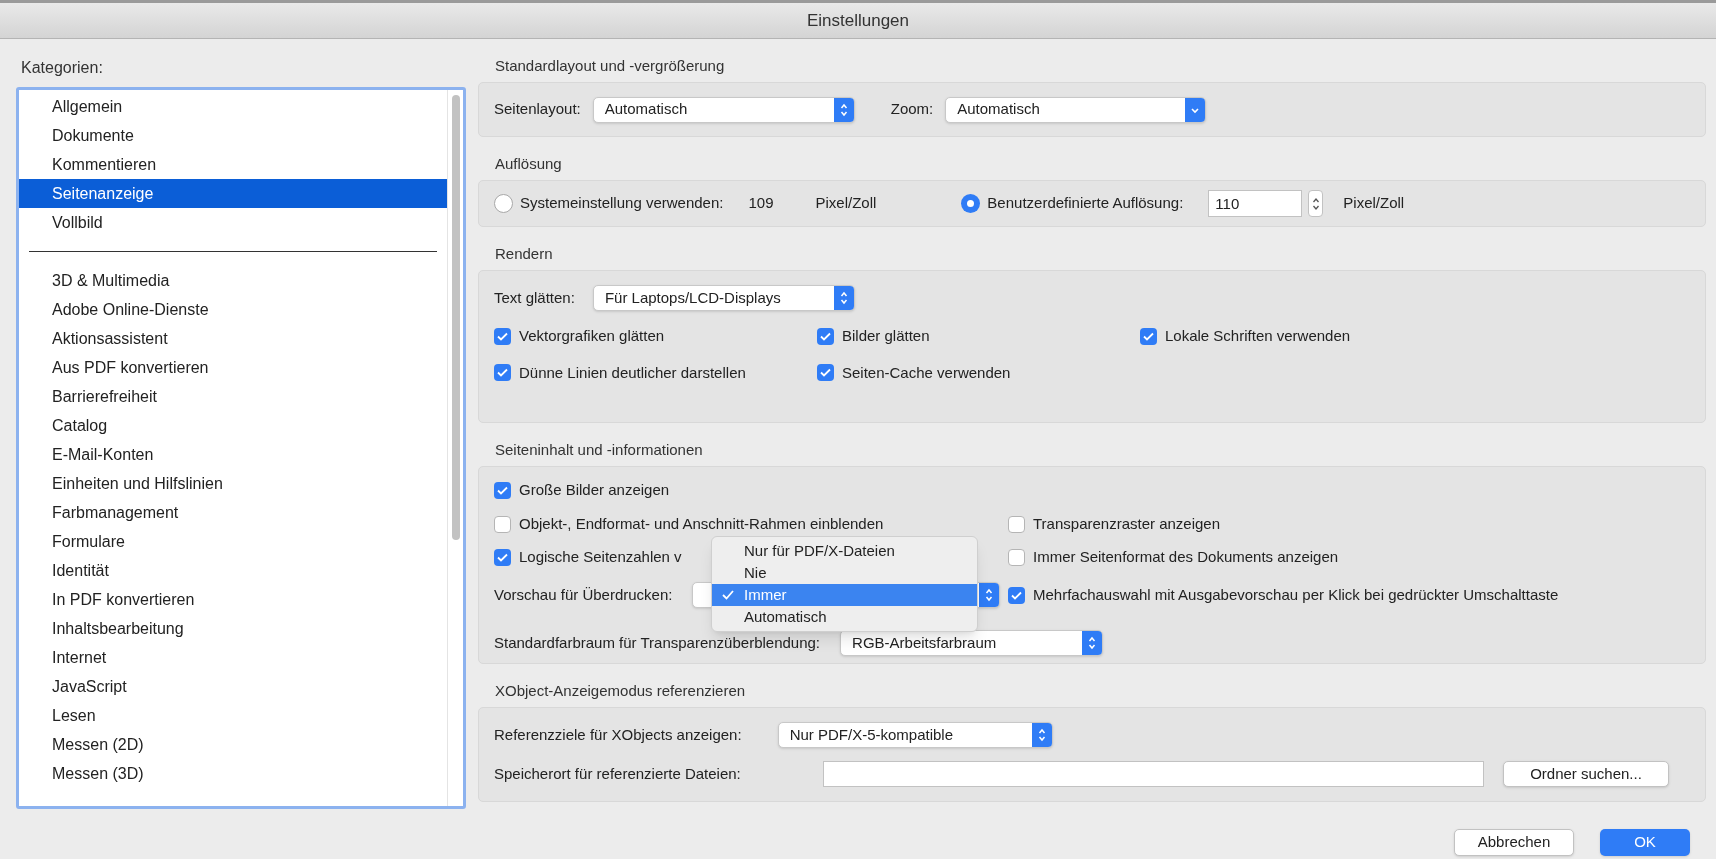  I want to click on dropdown: Nur PDF/X-5-kompatible, so click(915, 735).